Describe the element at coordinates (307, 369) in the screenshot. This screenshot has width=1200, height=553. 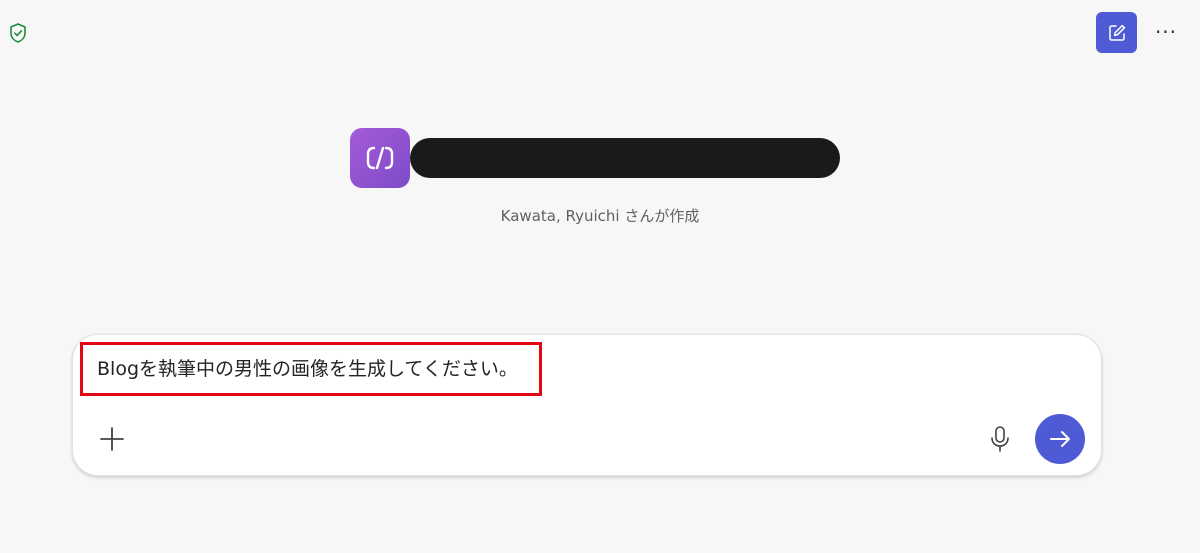
I see `message-input: Blogを執筆中の男性の画像を生成してください。` at that location.